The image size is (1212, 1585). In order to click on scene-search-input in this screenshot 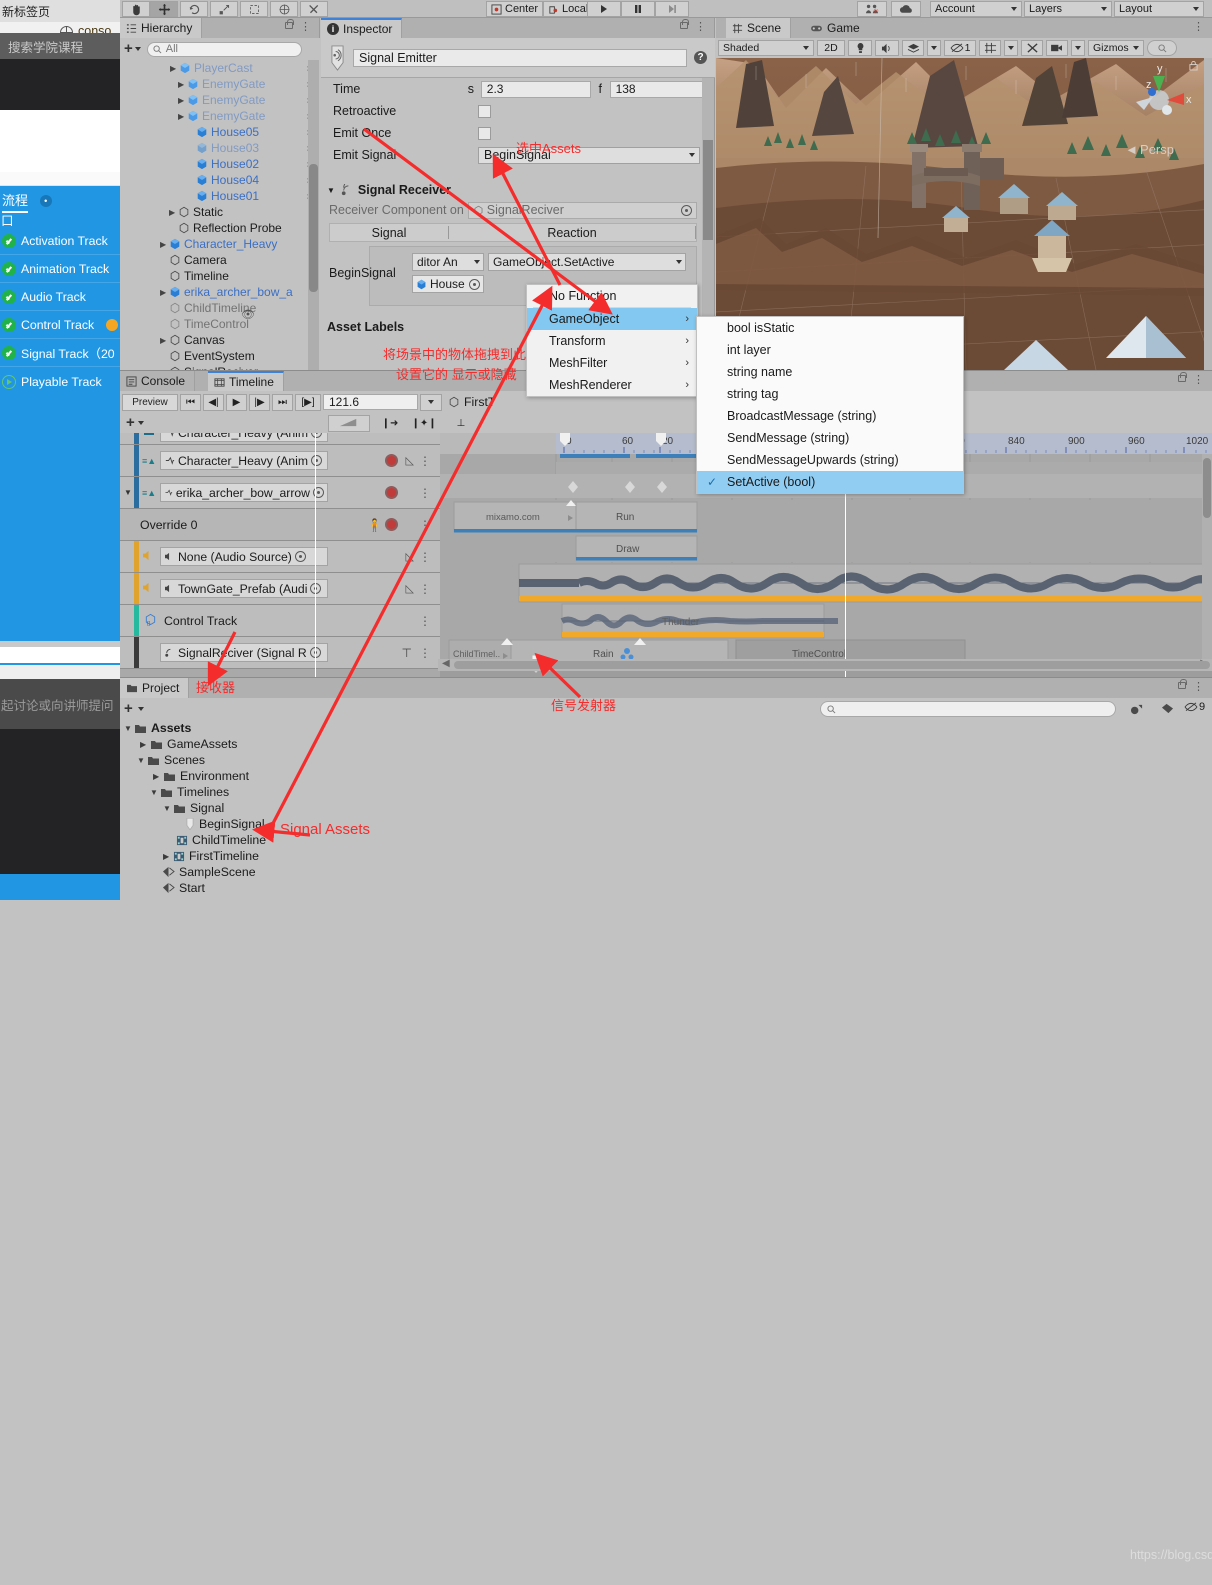, I will do `click(1162, 48)`.